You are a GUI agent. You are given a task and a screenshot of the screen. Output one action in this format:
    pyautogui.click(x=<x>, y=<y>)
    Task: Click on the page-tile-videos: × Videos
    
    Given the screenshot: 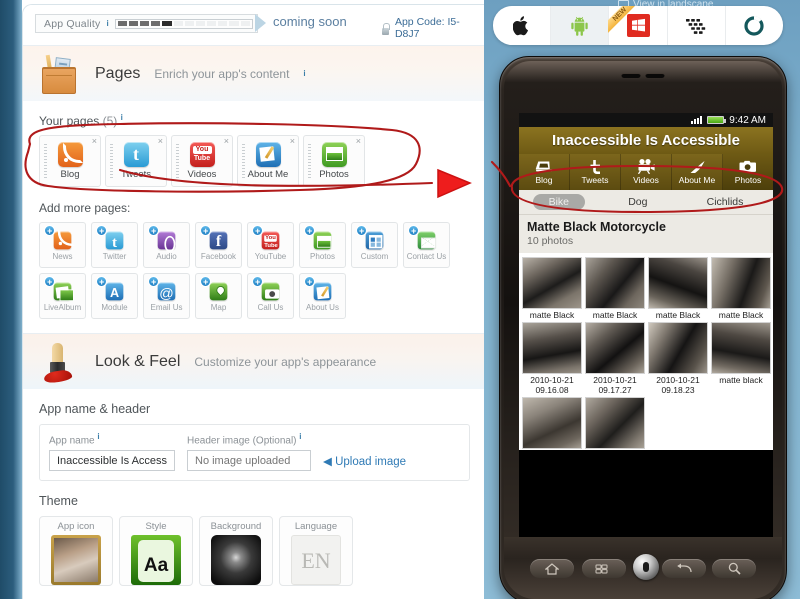 What is the action you would take?
    pyautogui.click(x=202, y=161)
    